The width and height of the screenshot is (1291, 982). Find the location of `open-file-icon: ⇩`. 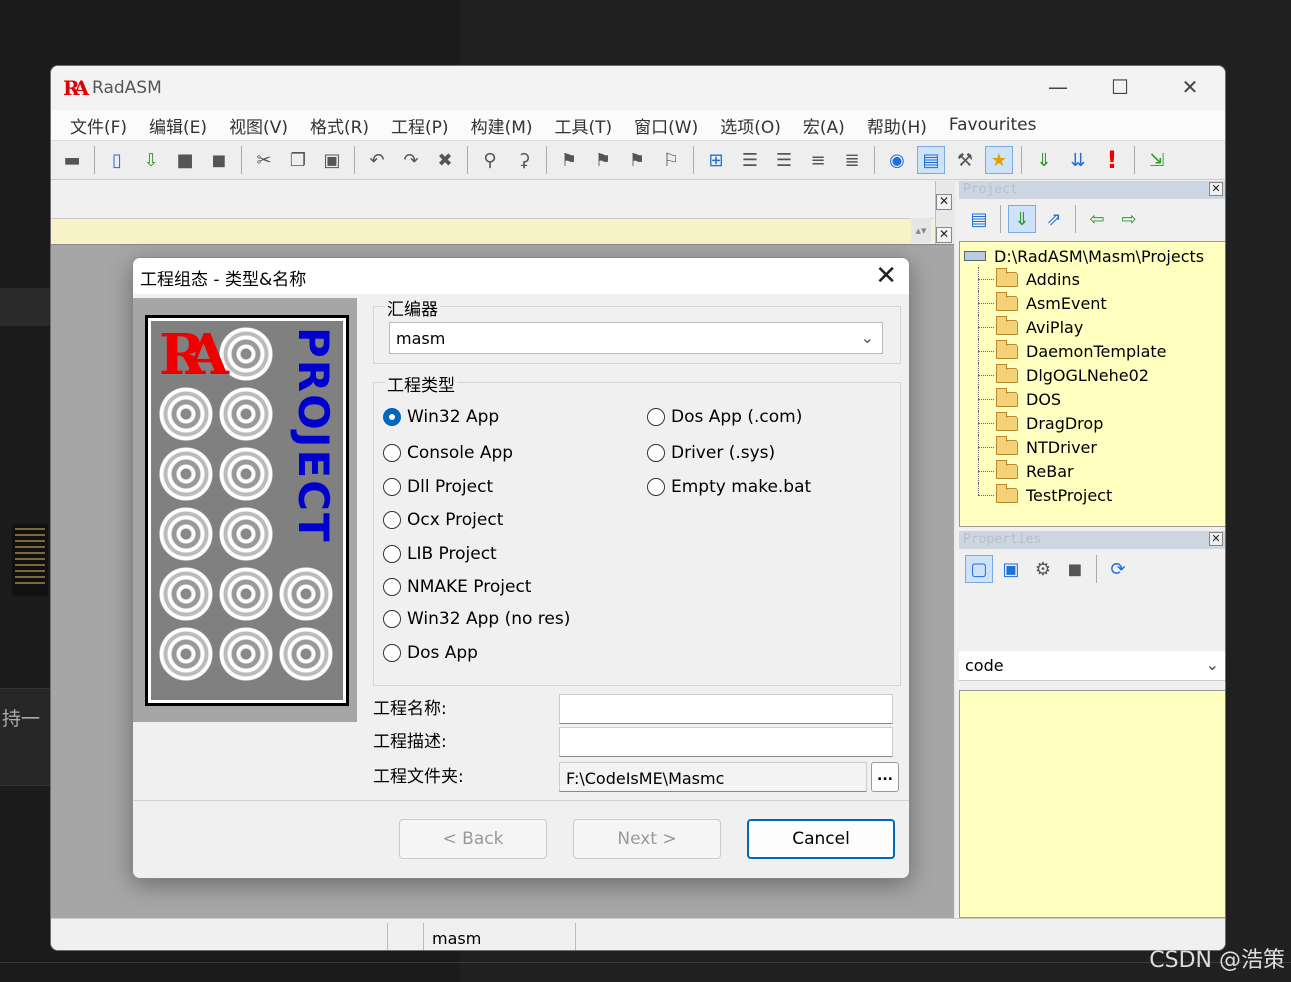

open-file-icon: ⇩ is located at coordinates (151, 160).